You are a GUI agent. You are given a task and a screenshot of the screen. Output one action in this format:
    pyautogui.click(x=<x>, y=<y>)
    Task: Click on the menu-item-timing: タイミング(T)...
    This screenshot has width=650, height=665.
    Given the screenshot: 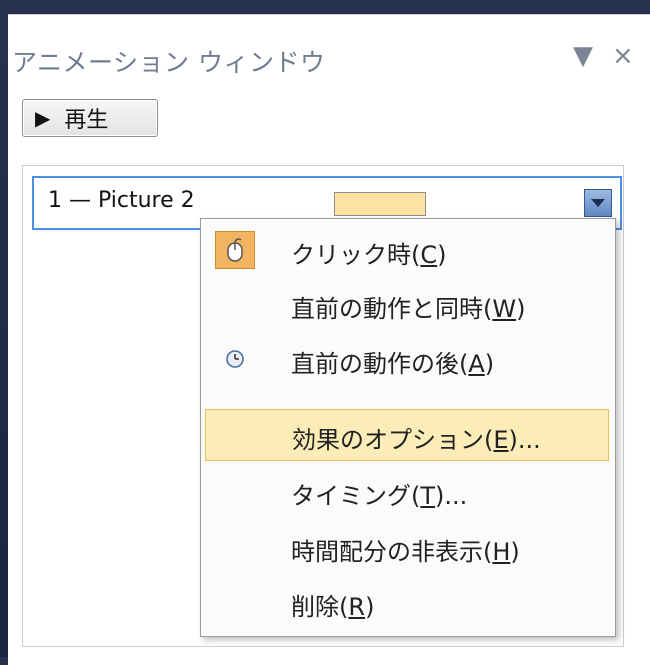 What is the action you would take?
    pyautogui.click(x=407, y=491)
    